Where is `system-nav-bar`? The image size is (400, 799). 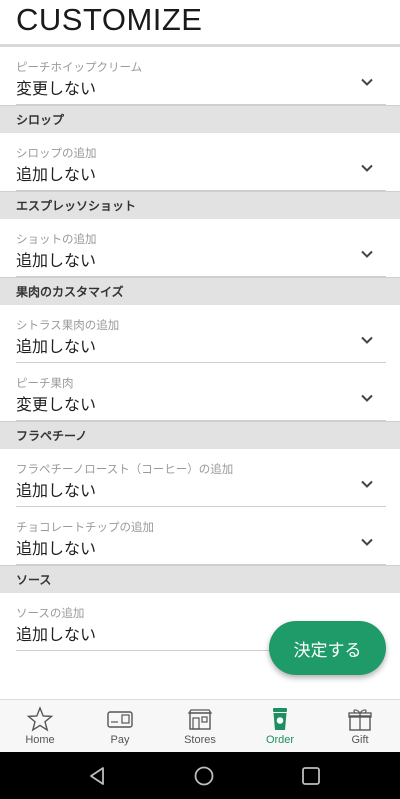 system-nav-bar is located at coordinates (200, 775).